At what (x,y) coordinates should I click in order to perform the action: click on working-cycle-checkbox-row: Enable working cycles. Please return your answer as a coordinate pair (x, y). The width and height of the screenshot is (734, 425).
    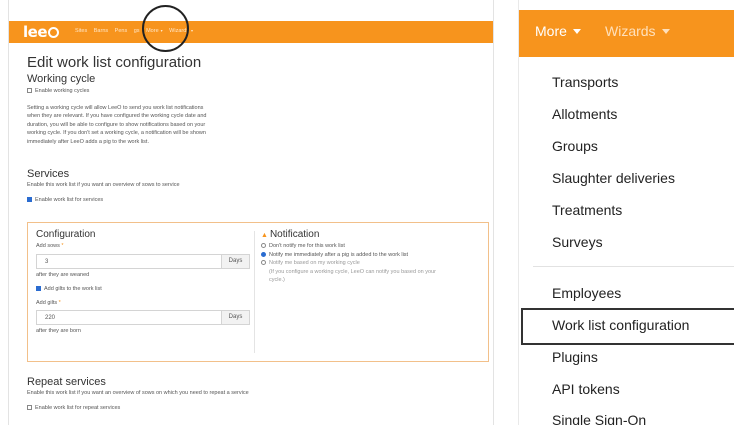
    Looking at the image, I should click on (254, 91).